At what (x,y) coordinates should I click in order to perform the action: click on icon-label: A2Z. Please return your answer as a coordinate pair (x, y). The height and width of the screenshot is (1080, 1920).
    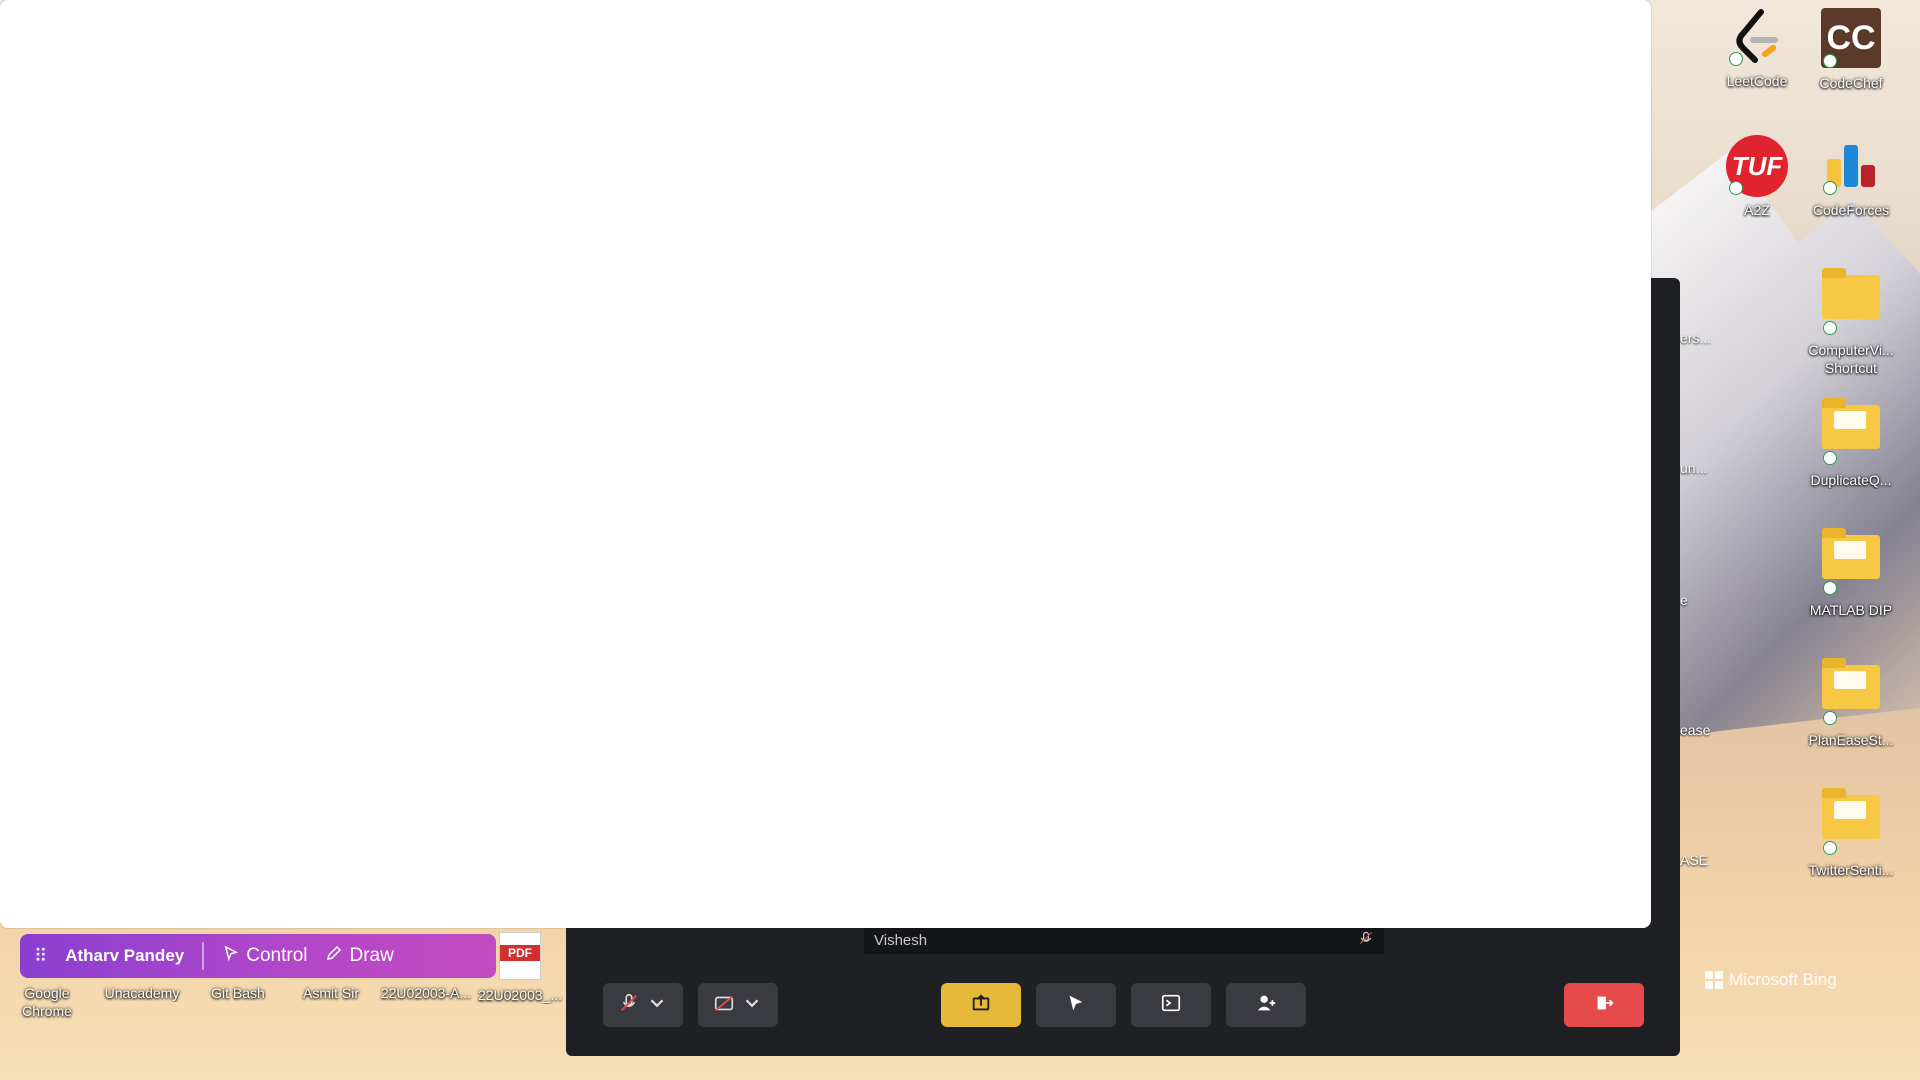
    Looking at the image, I should click on (1757, 210).